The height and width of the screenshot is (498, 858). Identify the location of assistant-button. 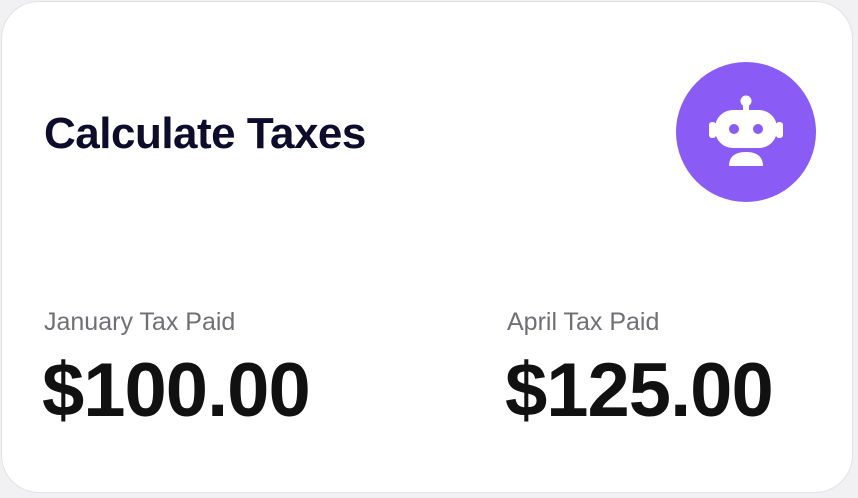
(746, 132).